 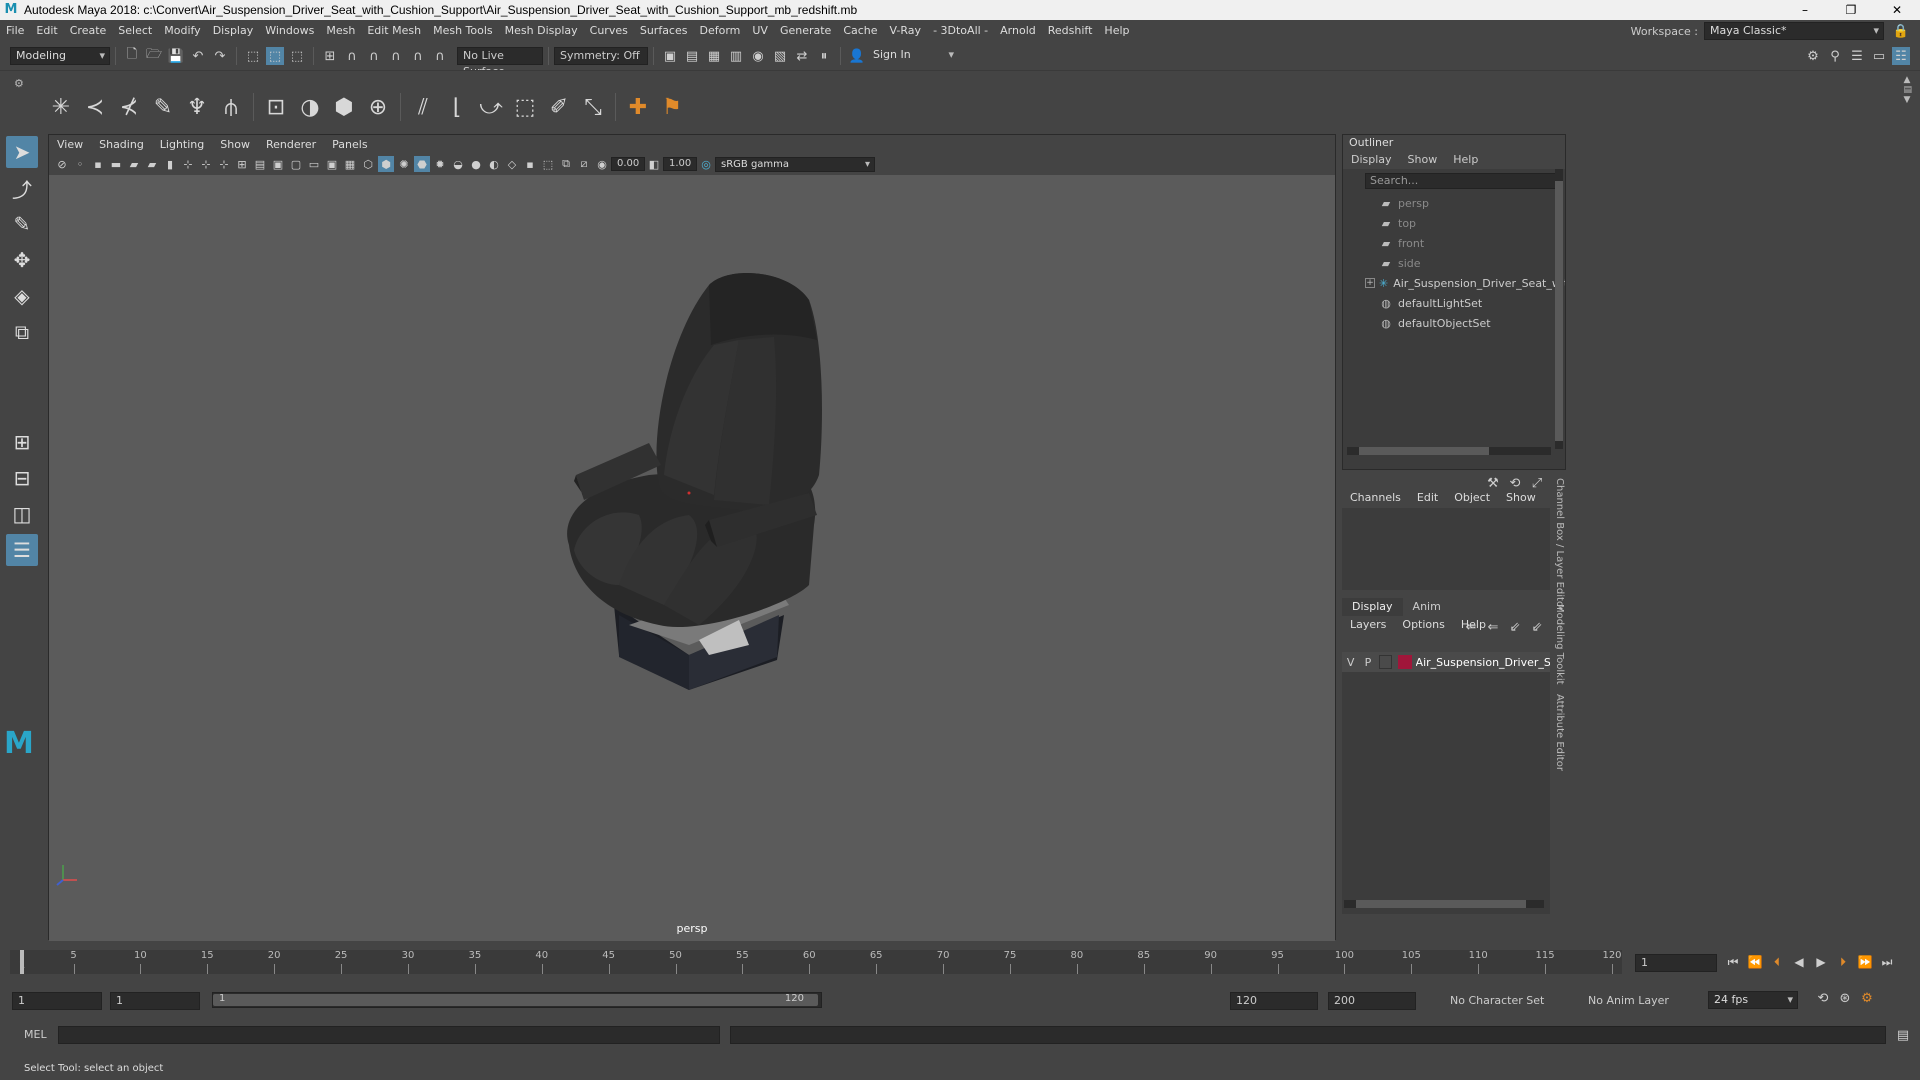 I want to click on outliner-item-front: ▰ front, so click(x=1454, y=243).